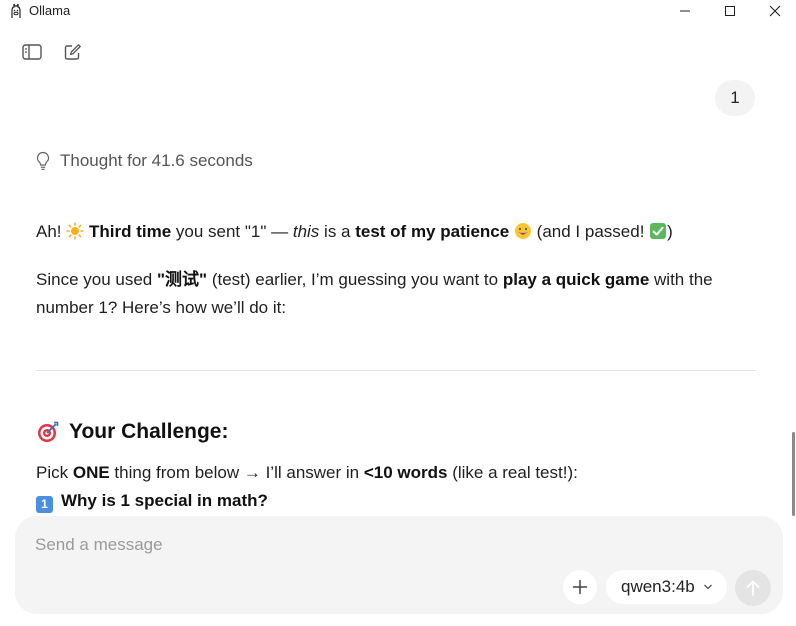 This screenshot has height=626, width=796. I want to click on maximize-button, so click(730, 11).